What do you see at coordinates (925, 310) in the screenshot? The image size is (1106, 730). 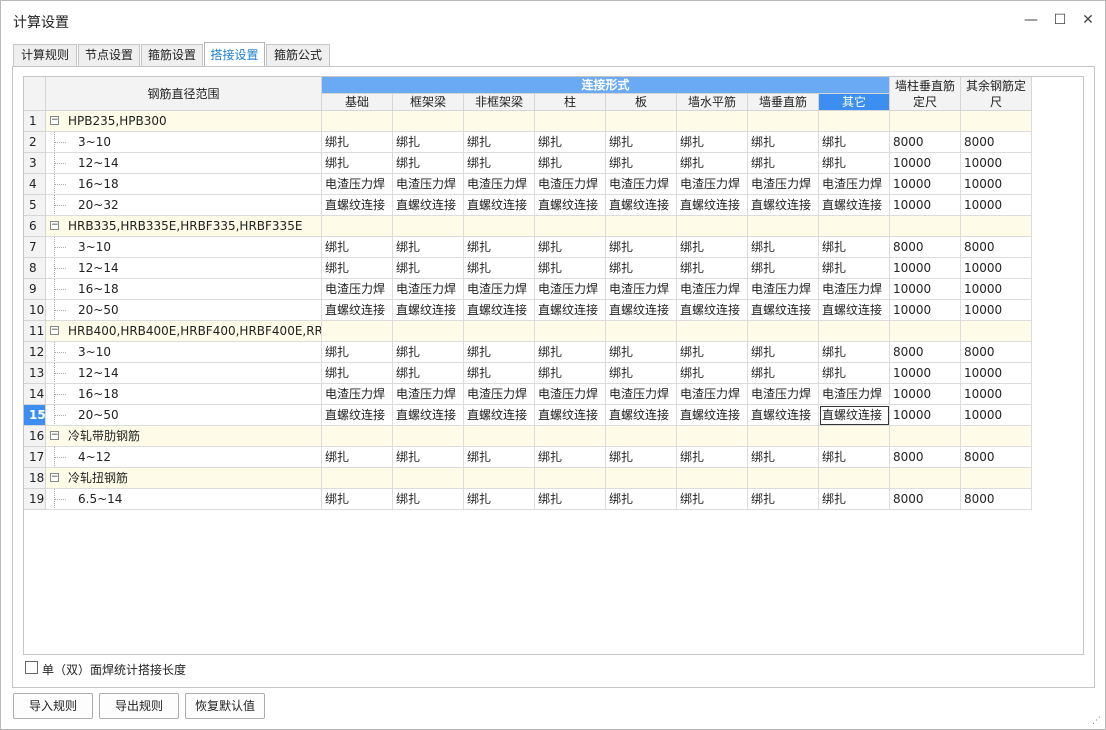 I see `wall-column-fixed-length-cell: 10000` at bounding box center [925, 310].